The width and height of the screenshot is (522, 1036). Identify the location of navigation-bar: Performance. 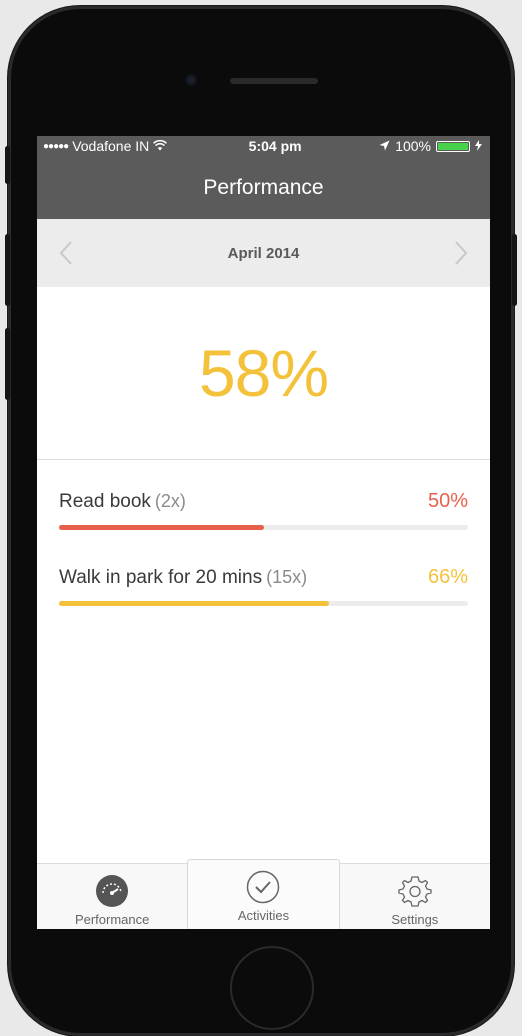
(263, 187).